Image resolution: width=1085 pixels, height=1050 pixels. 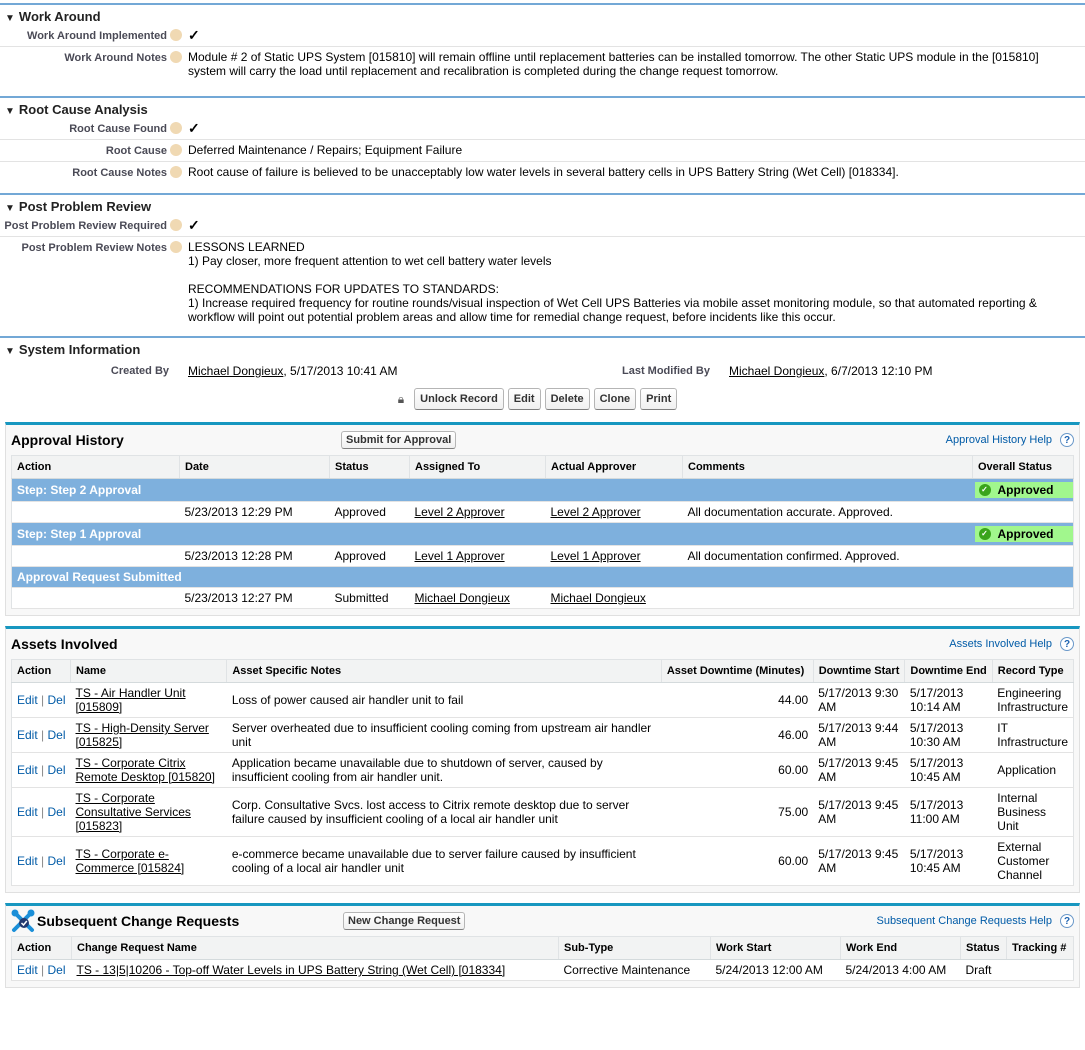 What do you see at coordinates (827, 467) in the screenshot?
I see `column-header: Comments` at bounding box center [827, 467].